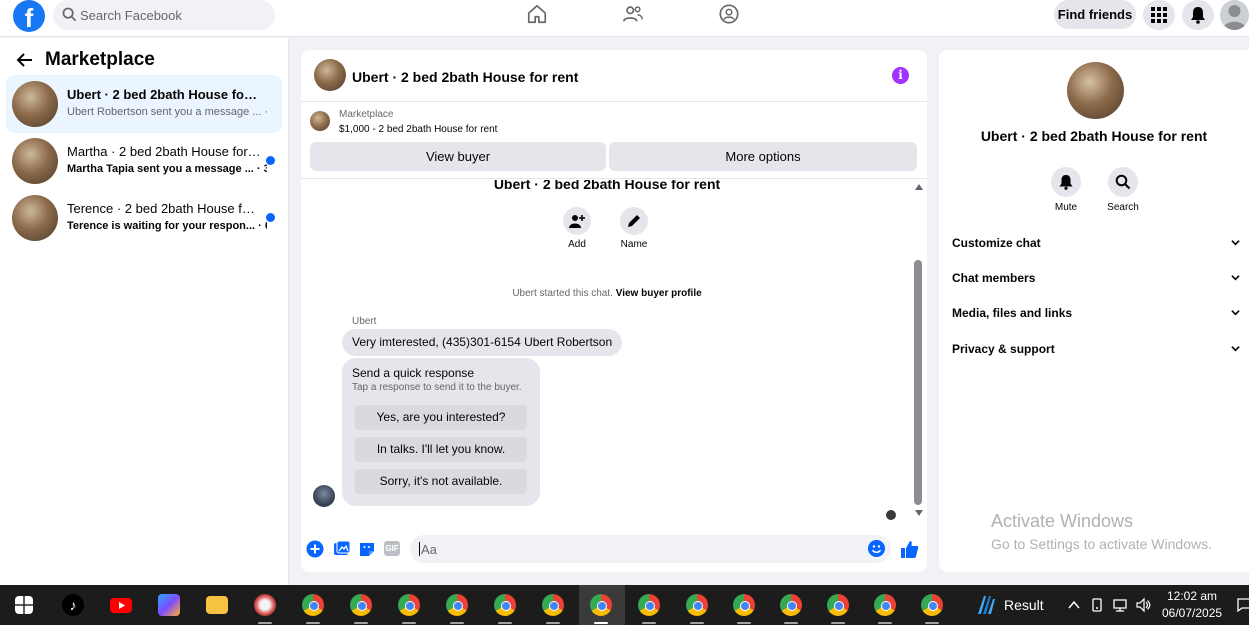  What do you see at coordinates (441, 449) in the screenshot?
I see `quick-reply-button: In talks. I'll let you know.` at bounding box center [441, 449].